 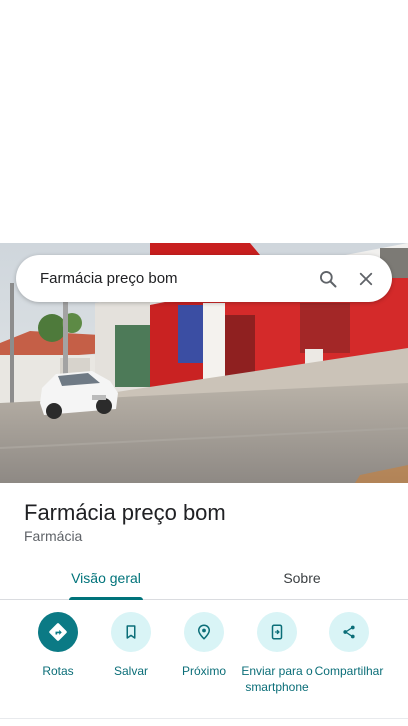 What do you see at coordinates (277, 632) in the screenshot?
I see `send-to-phone-icon` at bounding box center [277, 632].